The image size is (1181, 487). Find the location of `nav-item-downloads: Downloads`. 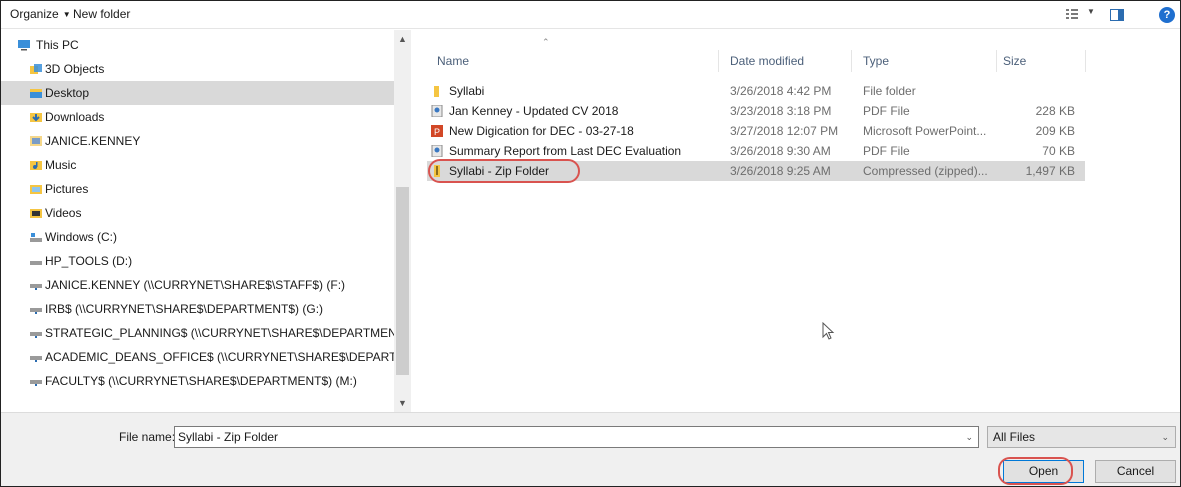

nav-item-downloads: Downloads is located at coordinates (197, 117).